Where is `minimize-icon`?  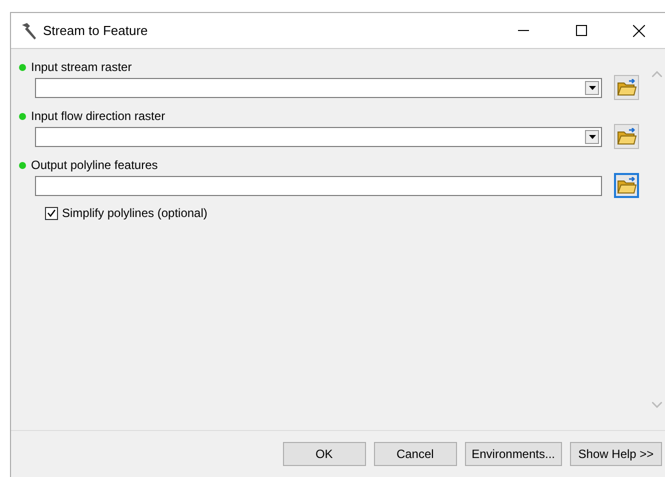 minimize-icon is located at coordinates (523, 30).